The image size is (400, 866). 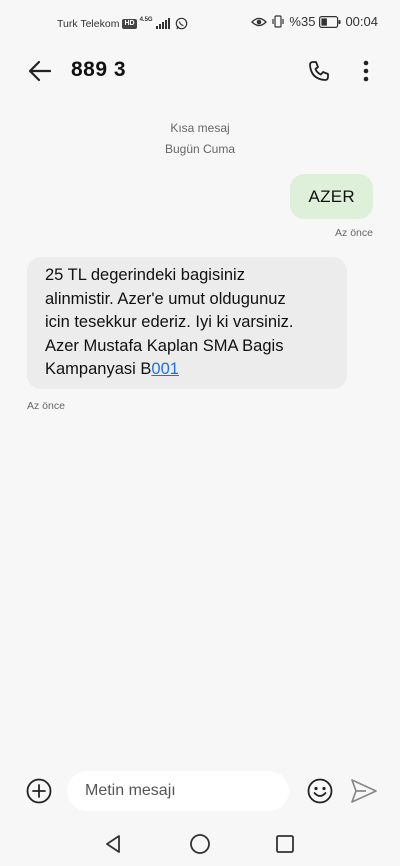 What do you see at coordinates (330, 21) in the screenshot?
I see `battery-icon` at bounding box center [330, 21].